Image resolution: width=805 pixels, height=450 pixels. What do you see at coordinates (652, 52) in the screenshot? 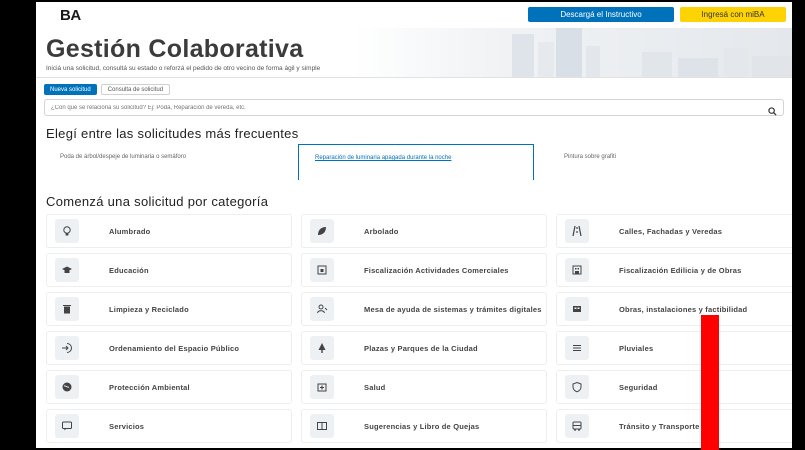
I see `city-skyline-image` at bounding box center [652, 52].